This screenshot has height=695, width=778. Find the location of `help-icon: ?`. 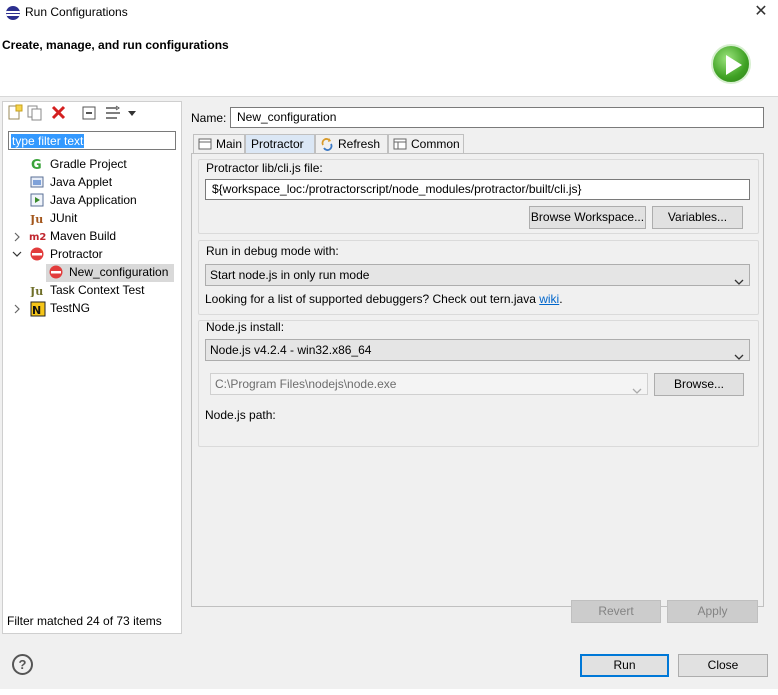

help-icon: ? is located at coordinates (22, 664).